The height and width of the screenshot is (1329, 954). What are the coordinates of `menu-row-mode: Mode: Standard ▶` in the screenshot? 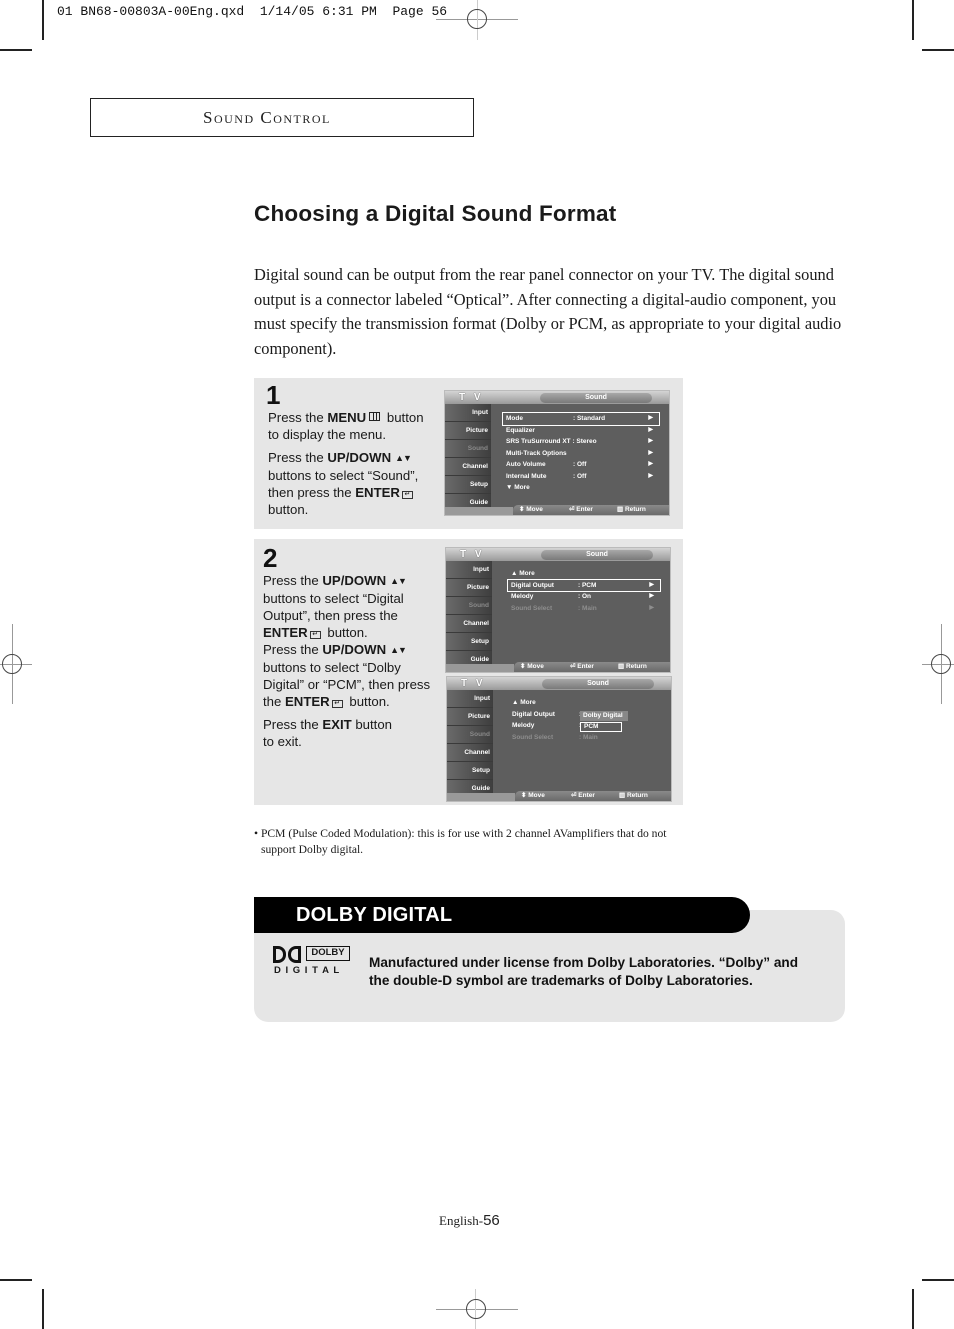 It's located at (581, 419).